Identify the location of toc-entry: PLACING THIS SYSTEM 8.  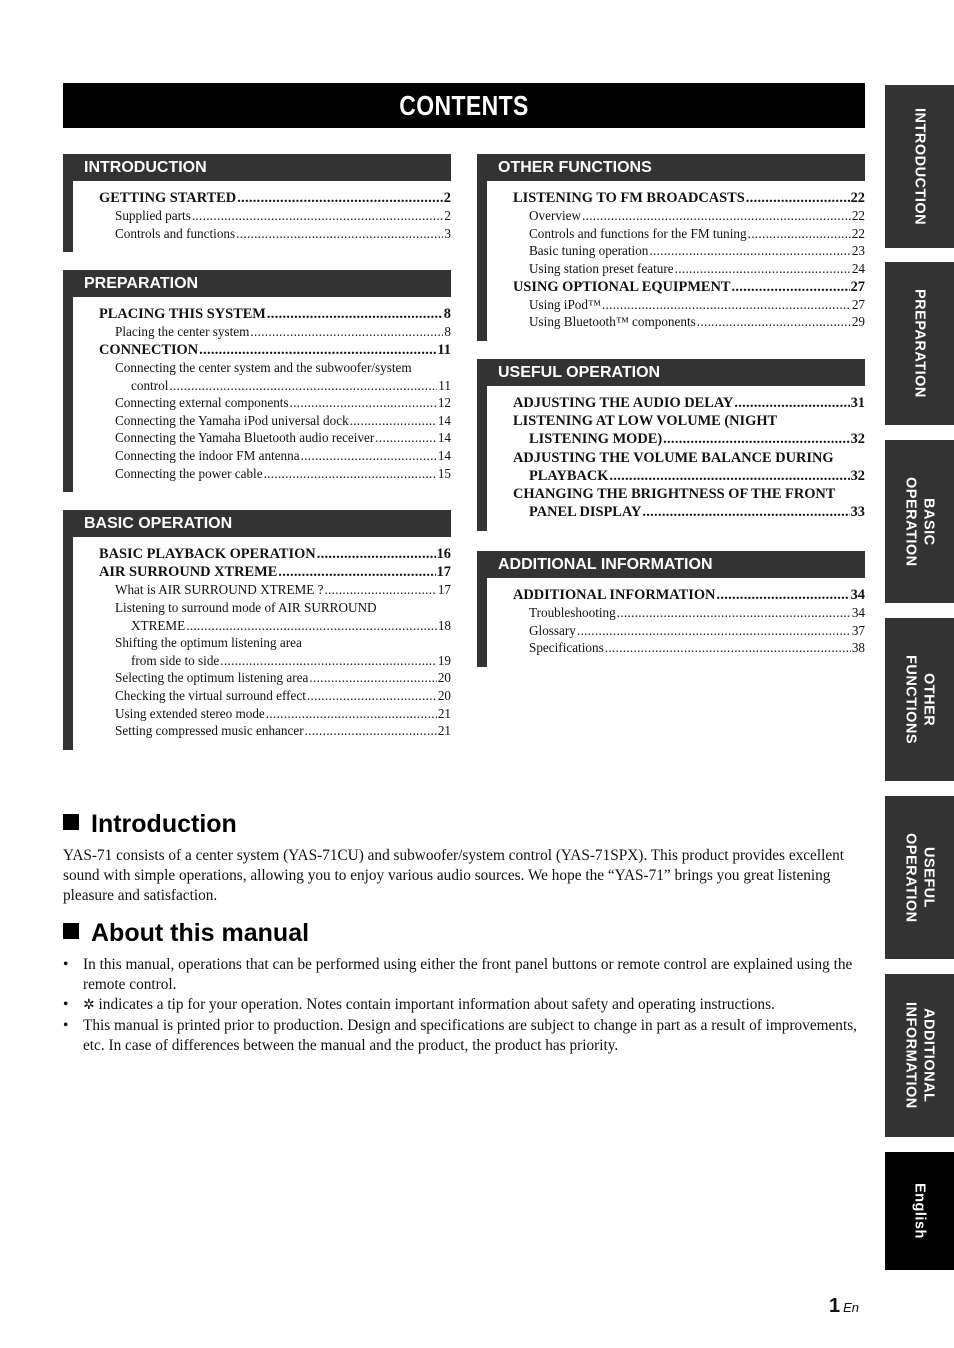
(275, 314).